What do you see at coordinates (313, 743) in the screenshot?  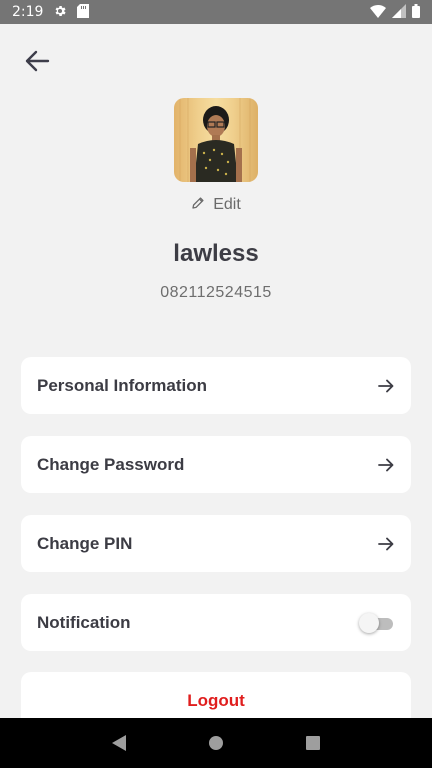 I see `recents-square-icon` at bounding box center [313, 743].